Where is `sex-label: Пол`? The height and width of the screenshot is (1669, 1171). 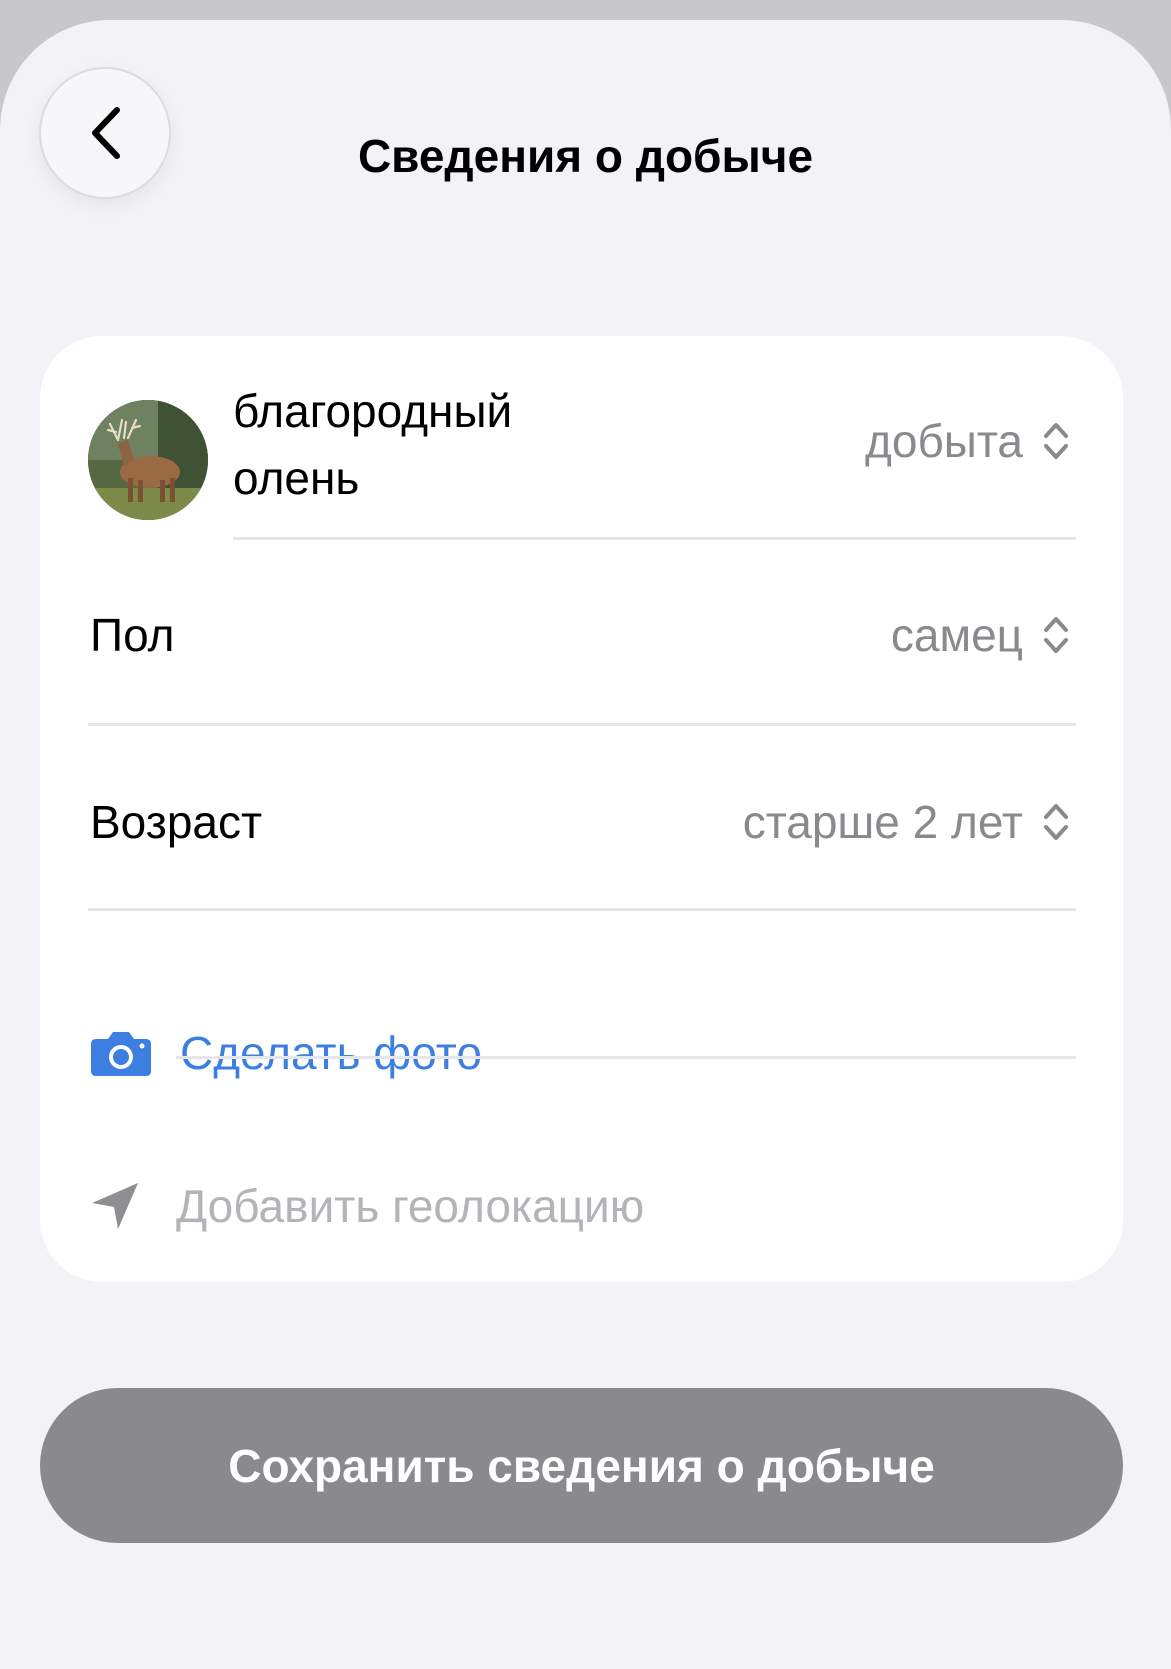
sex-label: Пол is located at coordinates (132, 635).